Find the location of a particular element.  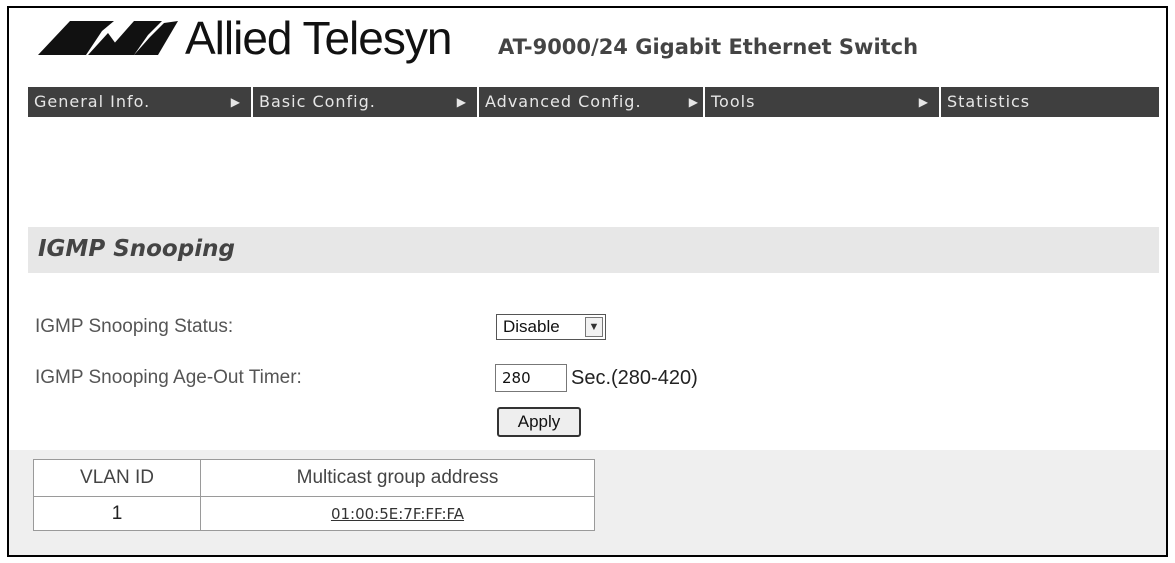

menu-label: Statistics is located at coordinates (989, 101).